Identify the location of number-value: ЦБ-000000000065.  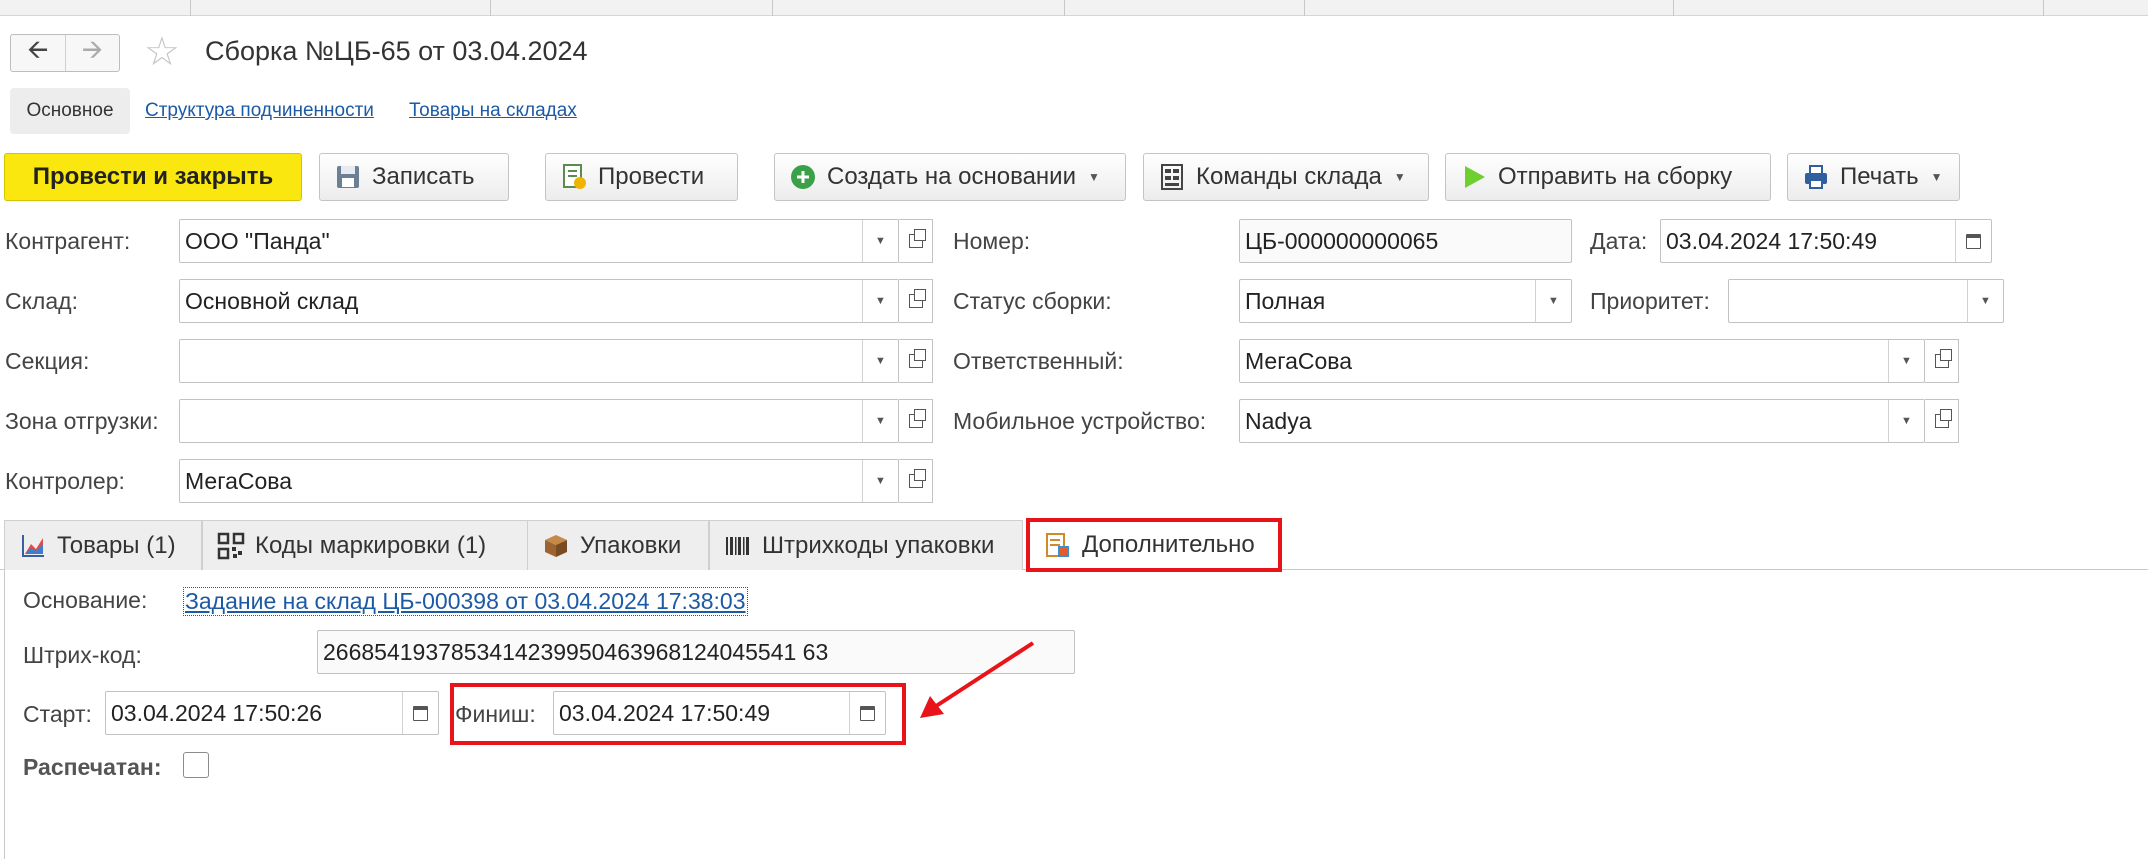
(1342, 240).